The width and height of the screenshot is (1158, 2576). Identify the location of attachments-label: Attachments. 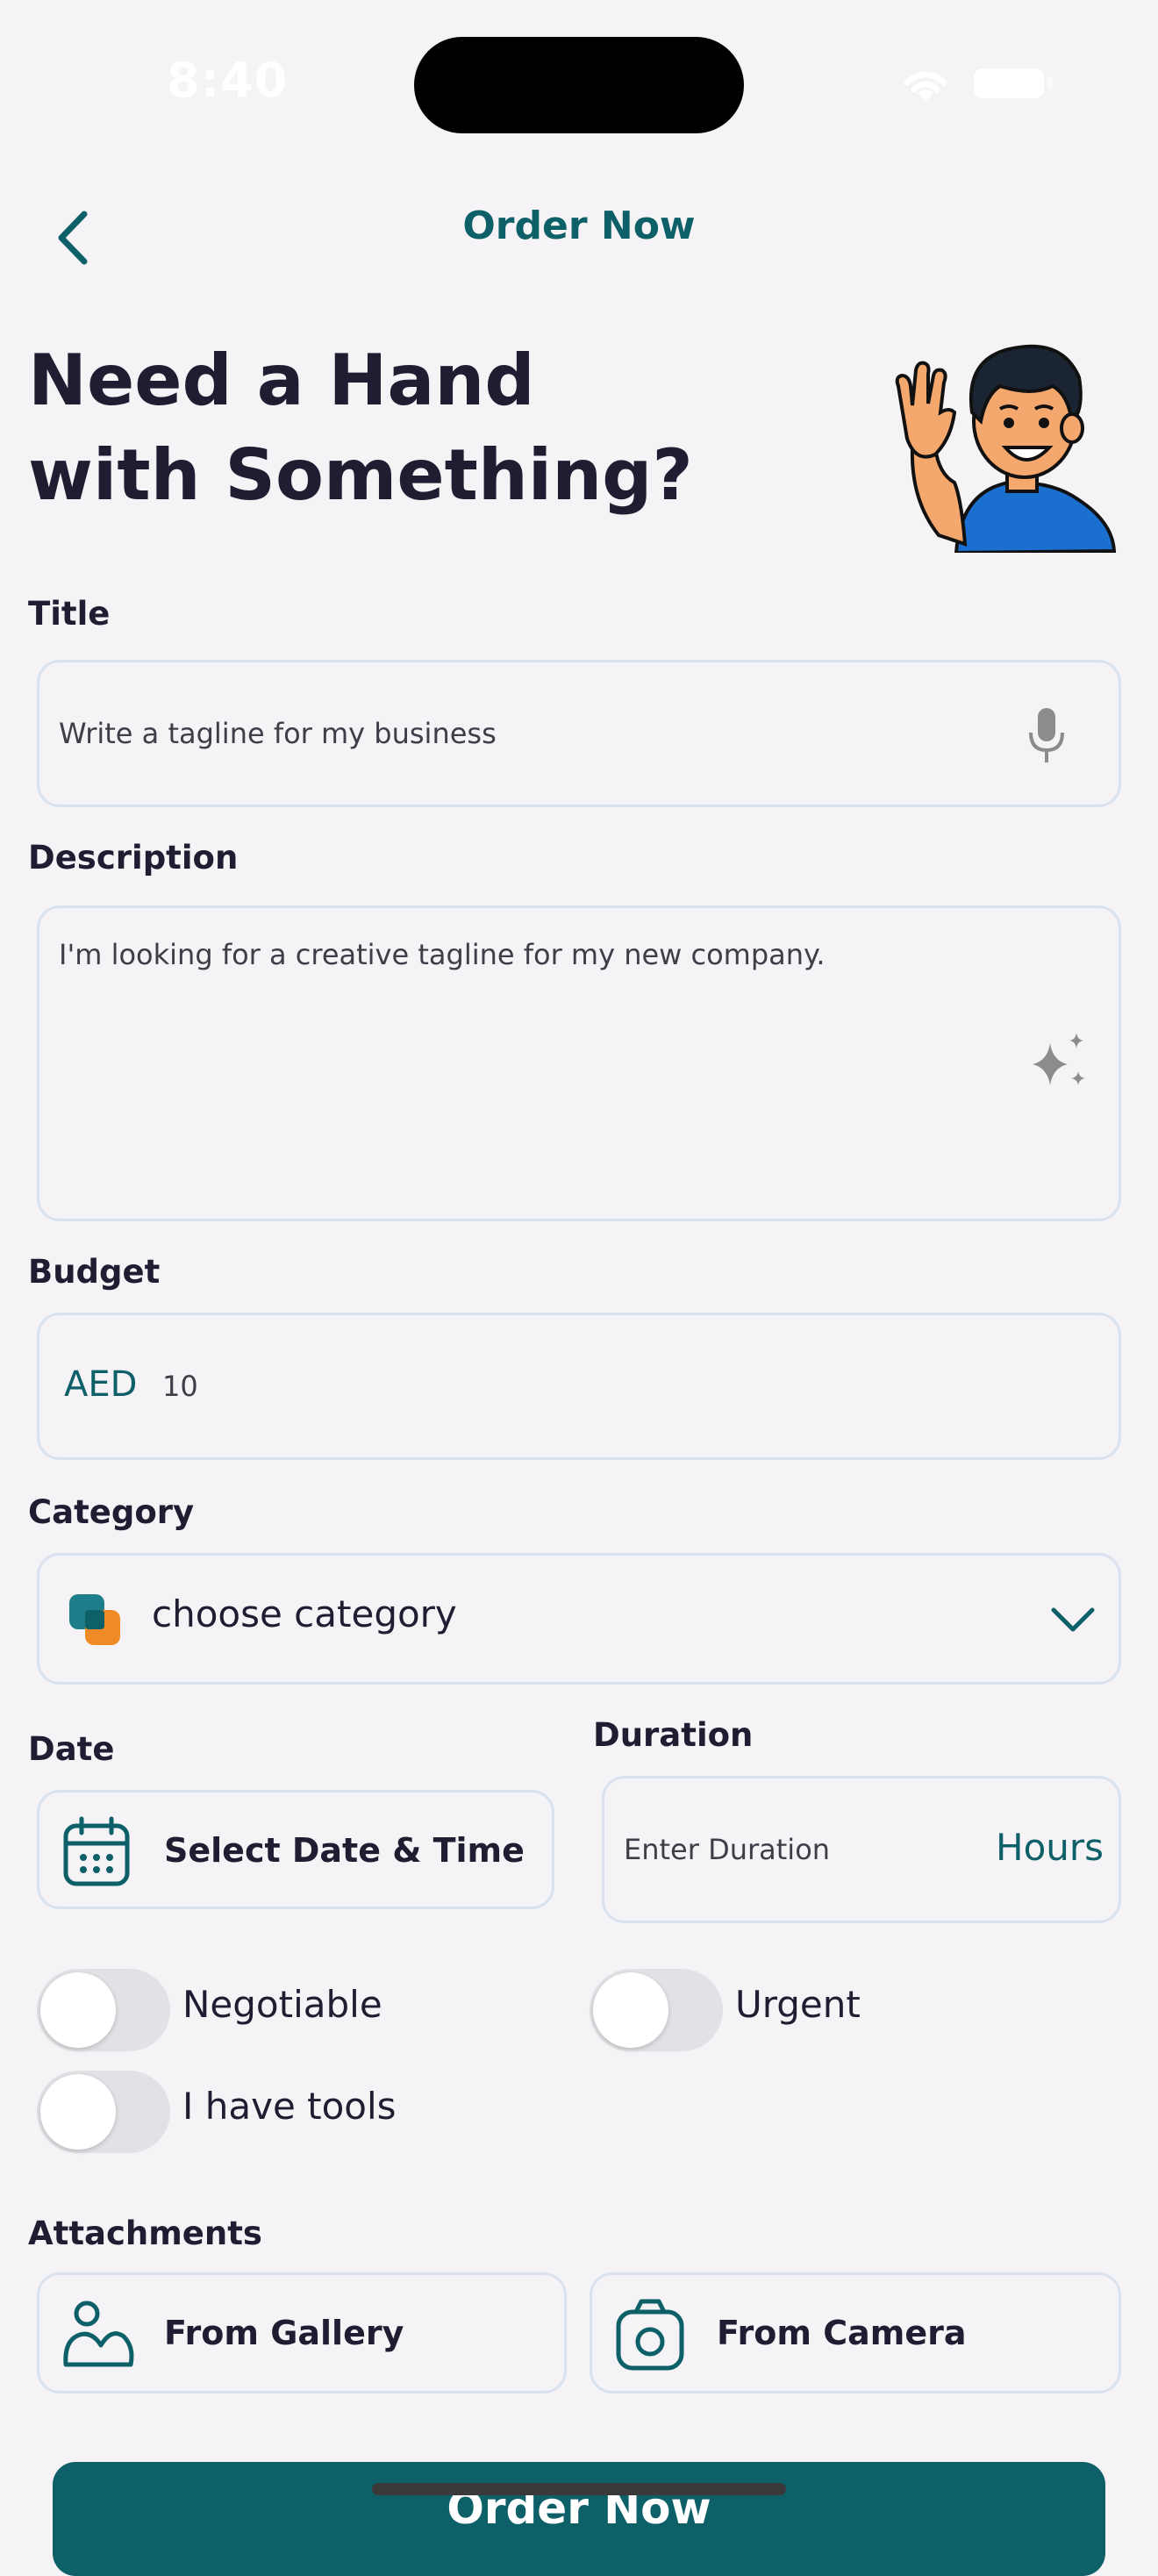
(145, 2233).